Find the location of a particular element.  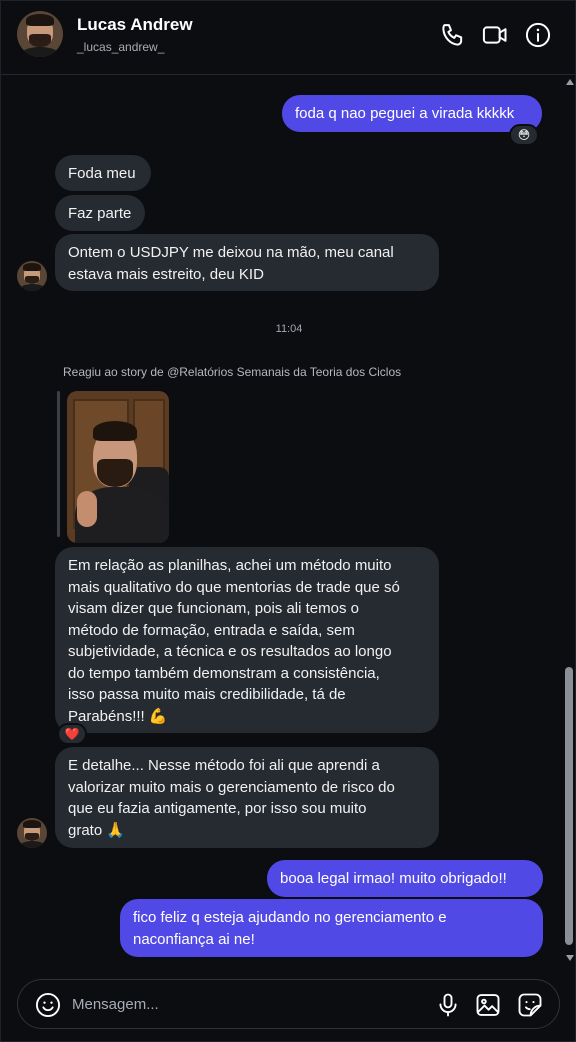

story-thumbnail is located at coordinates (118, 467).